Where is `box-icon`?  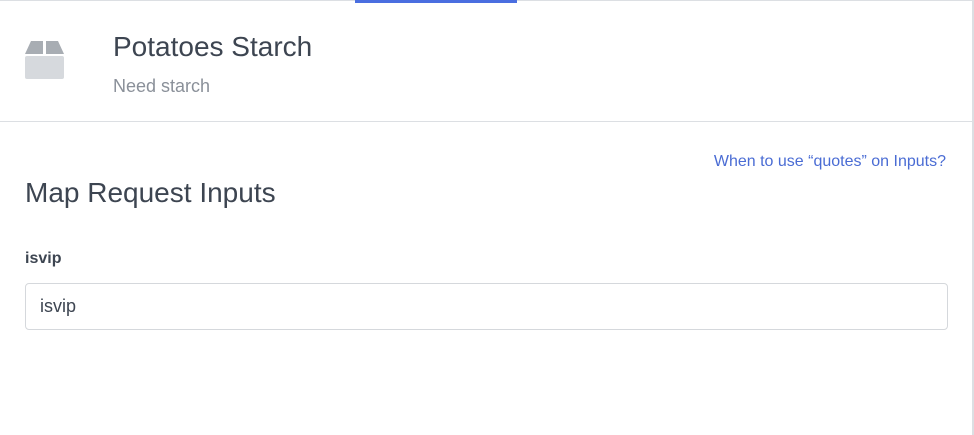 box-icon is located at coordinates (44, 60).